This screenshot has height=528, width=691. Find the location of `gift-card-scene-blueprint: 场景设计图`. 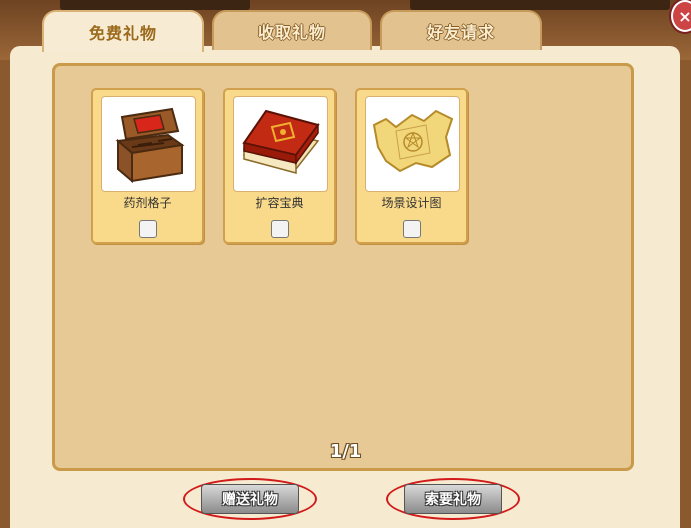

gift-card-scene-blueprint: 场景设计图 is located at coordinates (411, 166).